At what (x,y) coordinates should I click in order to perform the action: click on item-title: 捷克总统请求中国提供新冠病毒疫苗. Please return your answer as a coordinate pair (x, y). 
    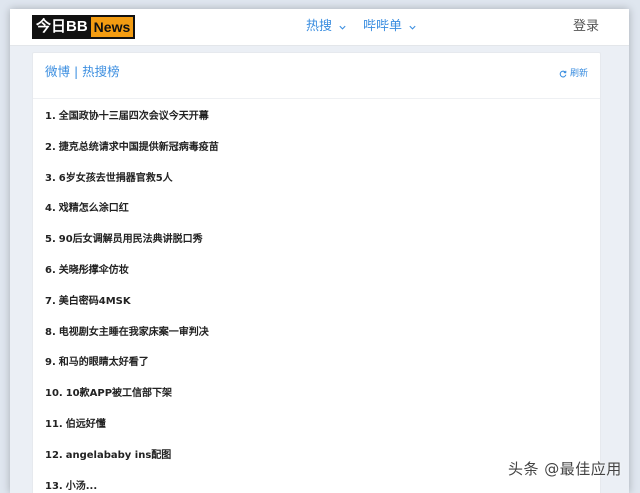
    Looking at the image, I should click on (138, 147).